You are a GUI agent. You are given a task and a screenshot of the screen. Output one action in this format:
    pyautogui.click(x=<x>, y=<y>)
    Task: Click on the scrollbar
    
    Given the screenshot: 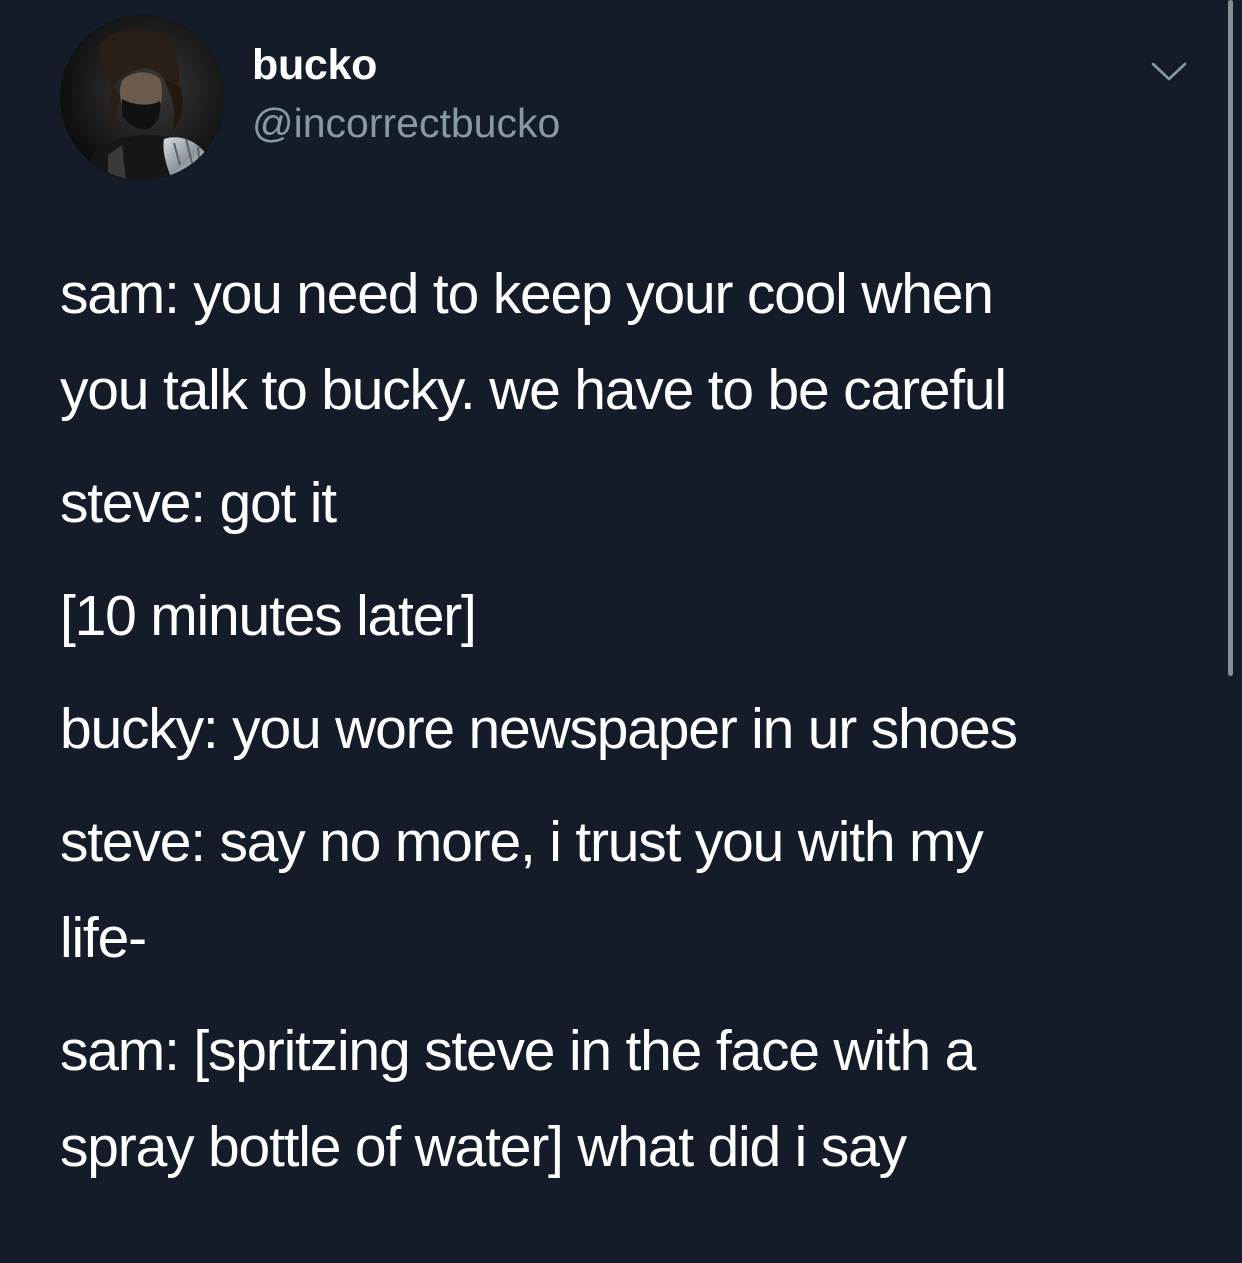 What is the action you would take?
    pyautogui.click(x=1230, y=338)
    